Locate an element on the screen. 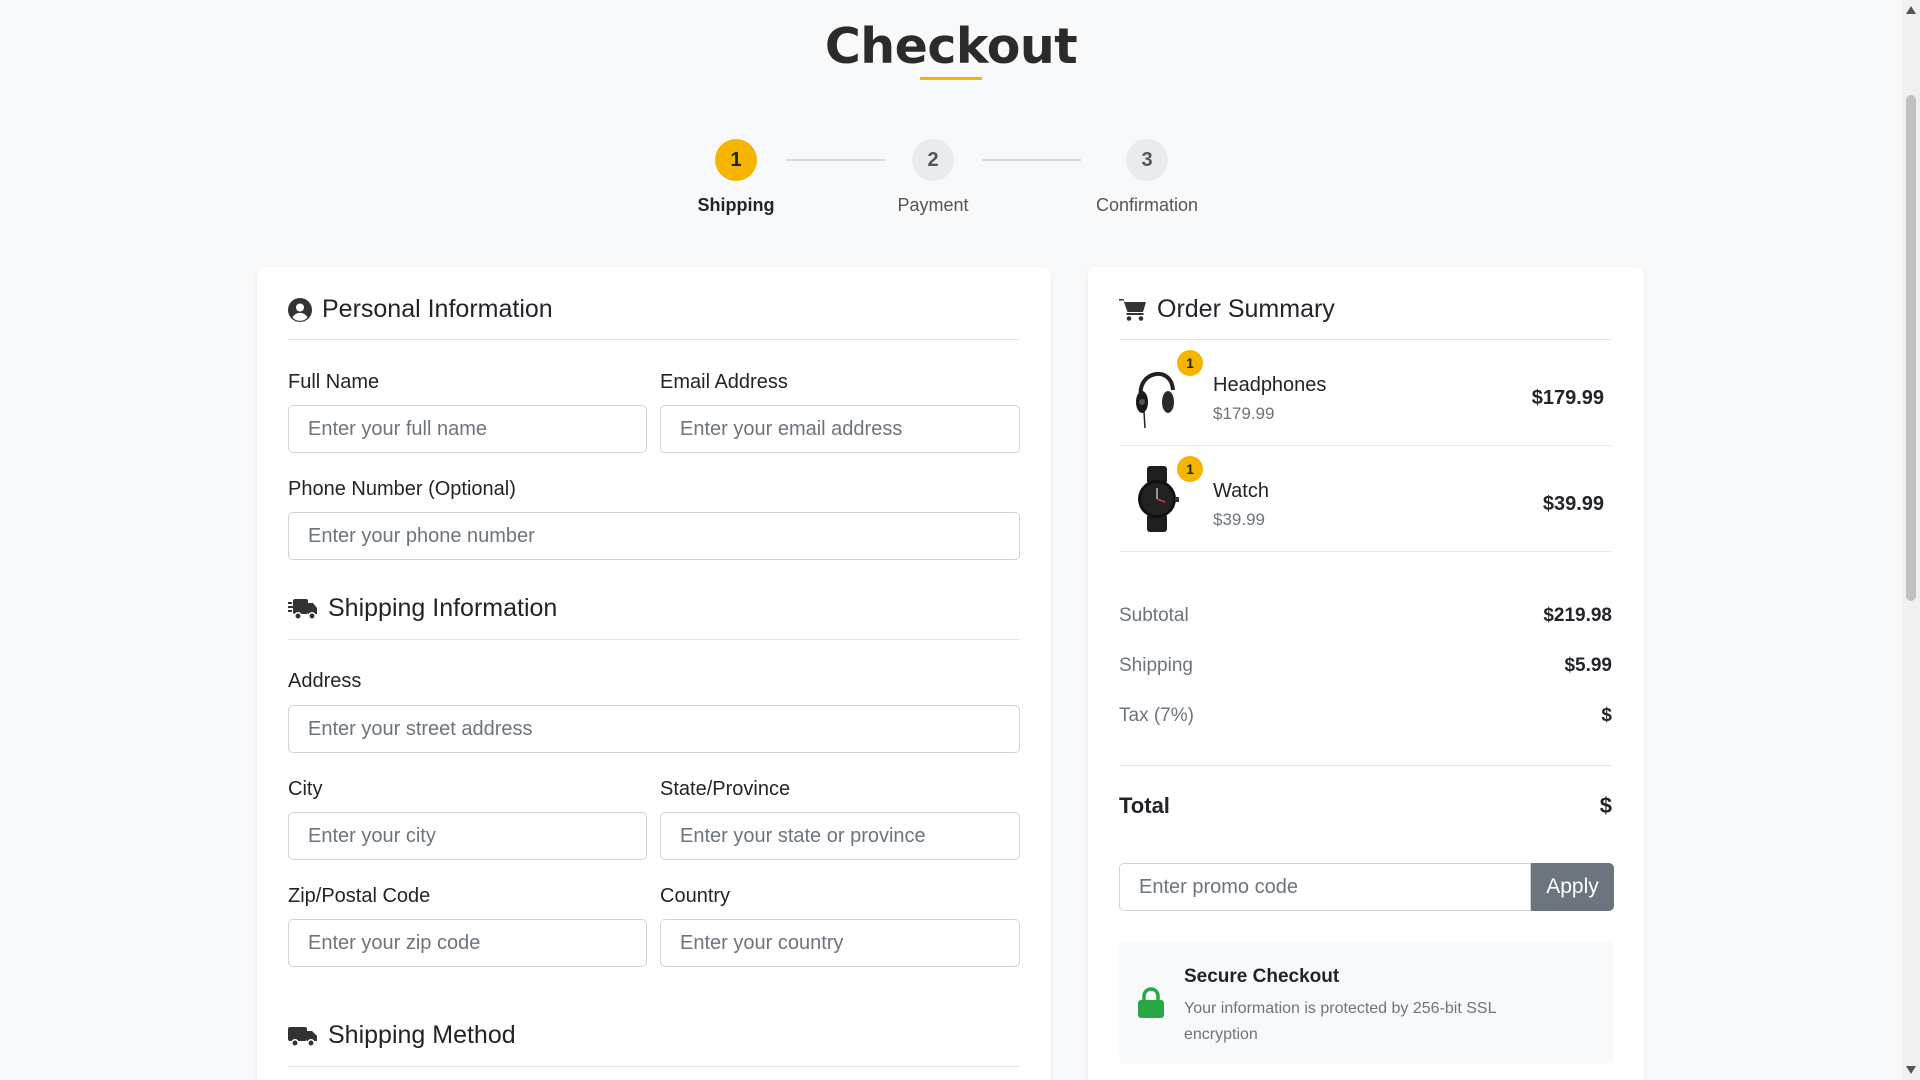 The image size is (1920, 1080). cart-icon is located at coordinates (1132, 309).